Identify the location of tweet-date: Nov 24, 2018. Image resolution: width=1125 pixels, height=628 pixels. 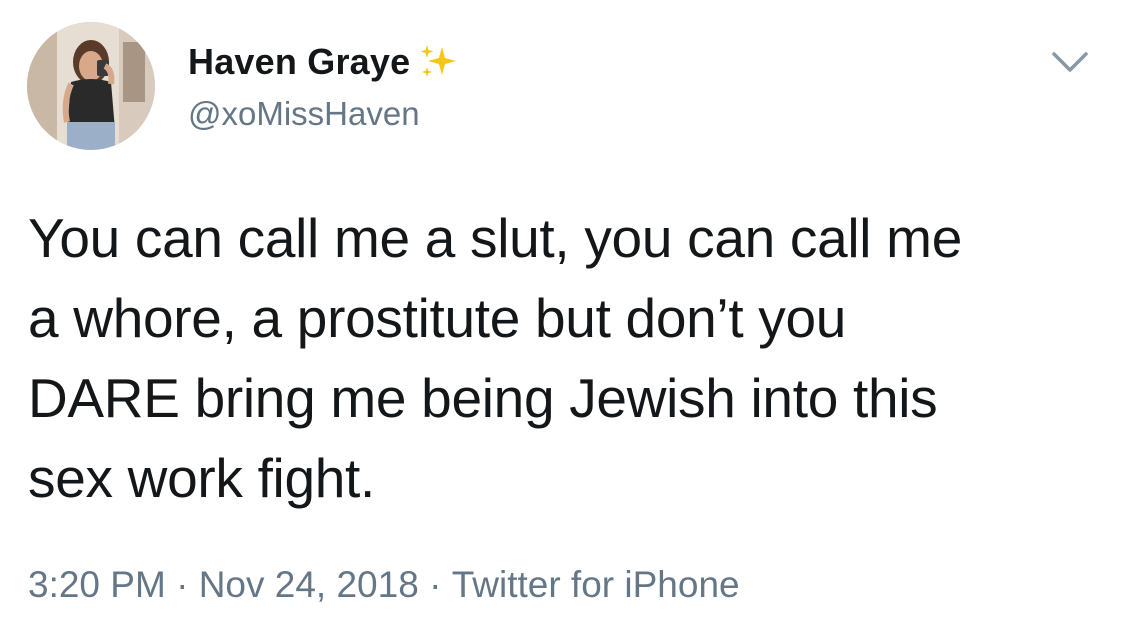
(309, 585).